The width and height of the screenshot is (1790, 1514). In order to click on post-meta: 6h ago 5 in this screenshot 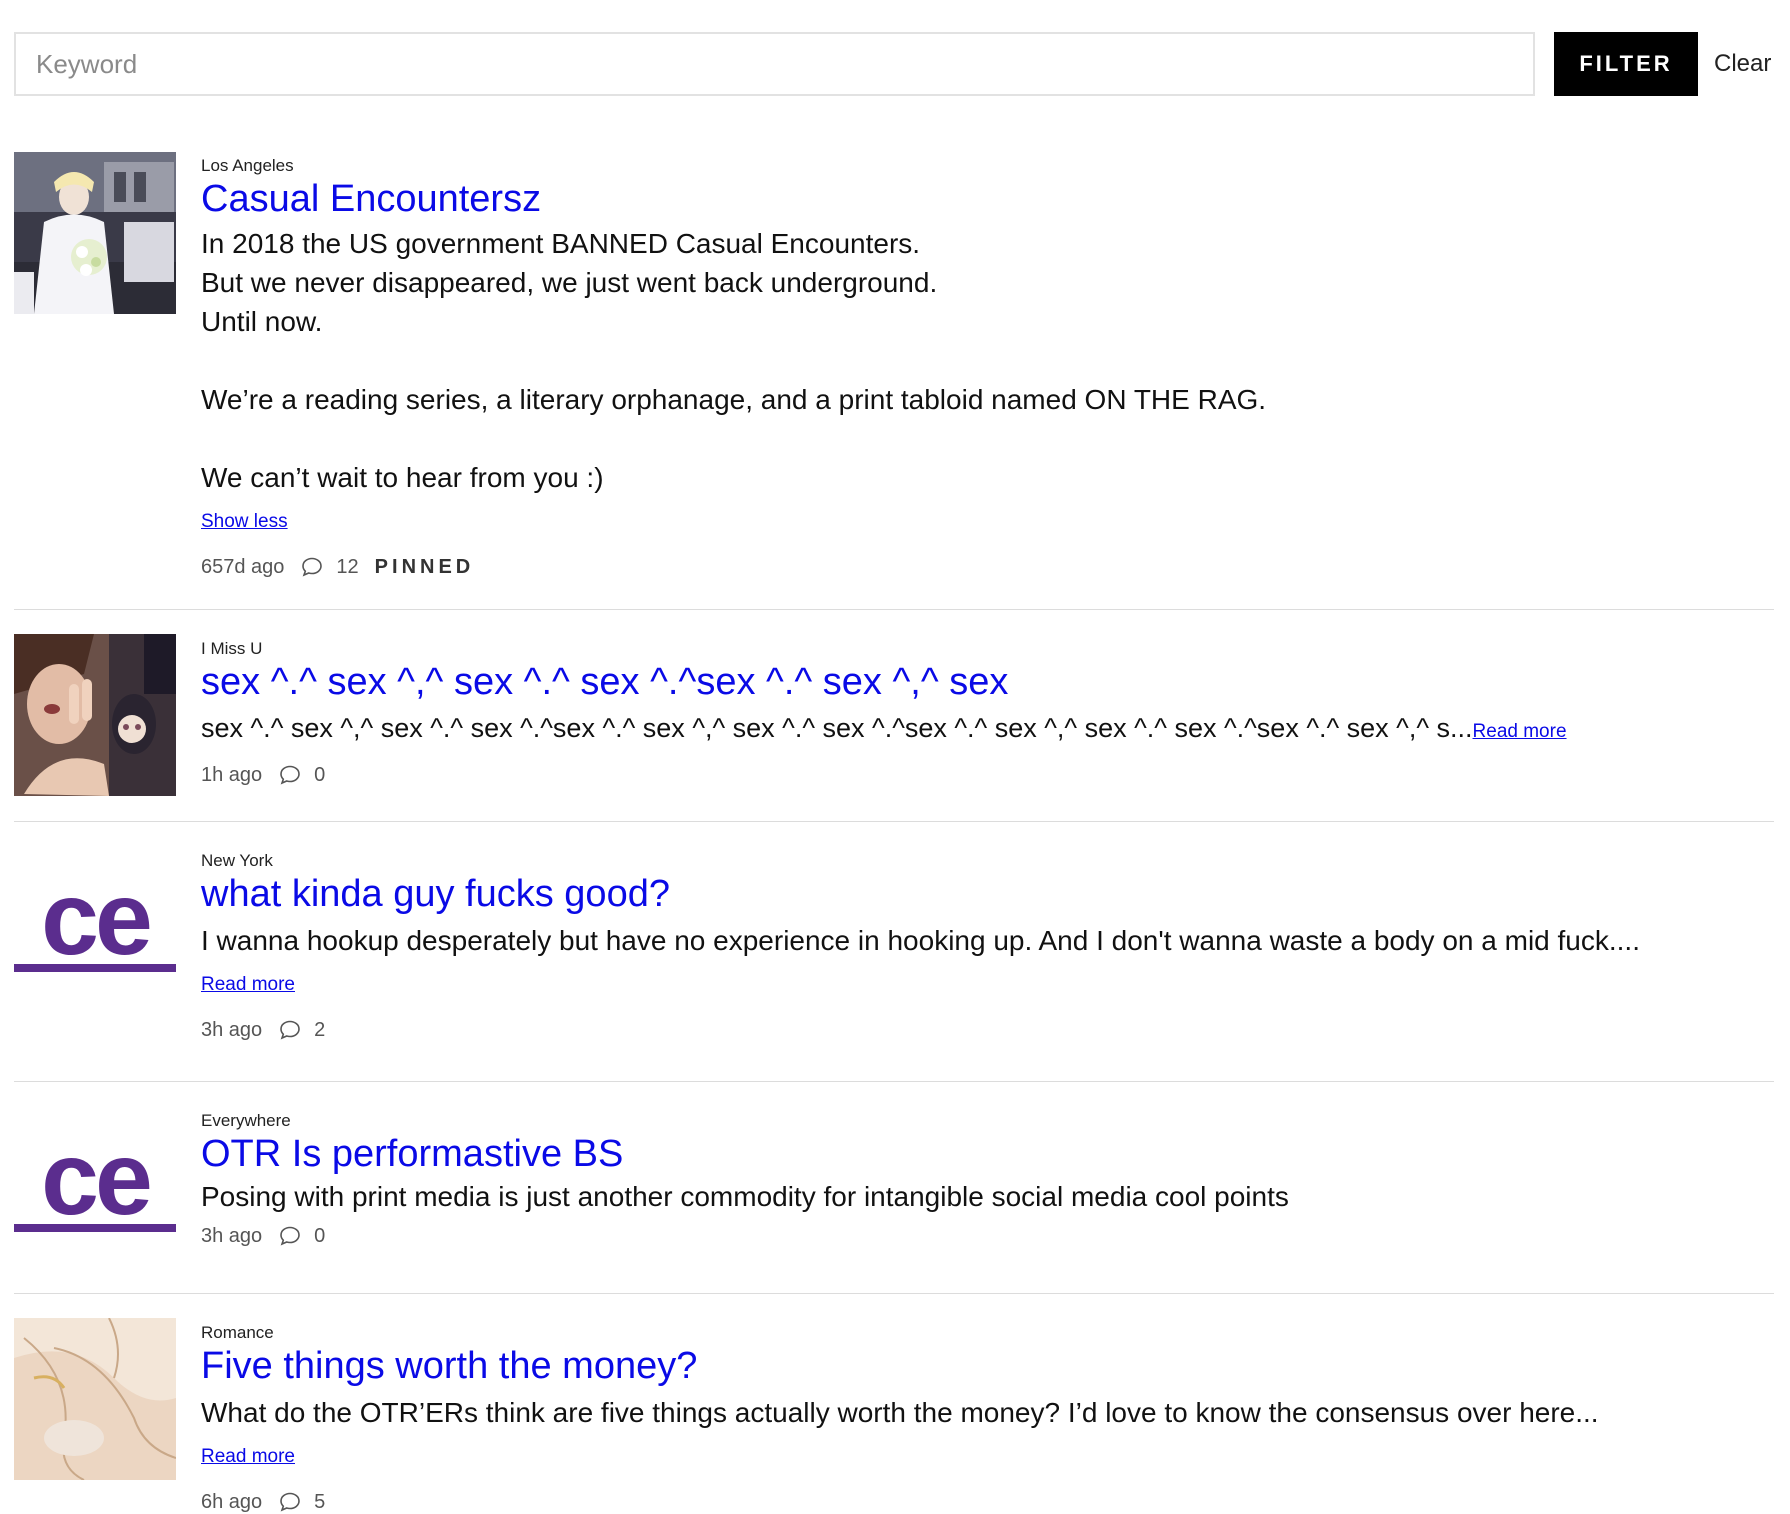, I will do `click(987, 1502)`.